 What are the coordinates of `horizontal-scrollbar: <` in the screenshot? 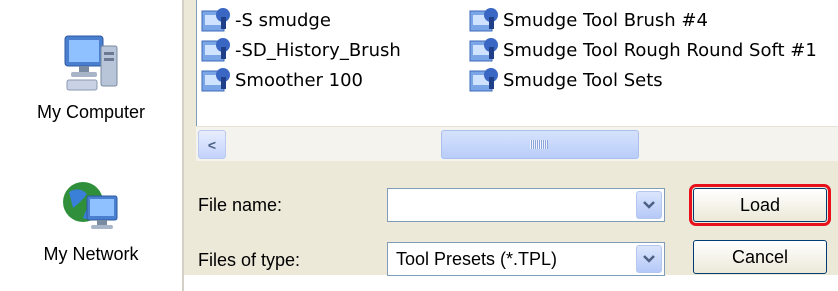 It's located at (517, 143).